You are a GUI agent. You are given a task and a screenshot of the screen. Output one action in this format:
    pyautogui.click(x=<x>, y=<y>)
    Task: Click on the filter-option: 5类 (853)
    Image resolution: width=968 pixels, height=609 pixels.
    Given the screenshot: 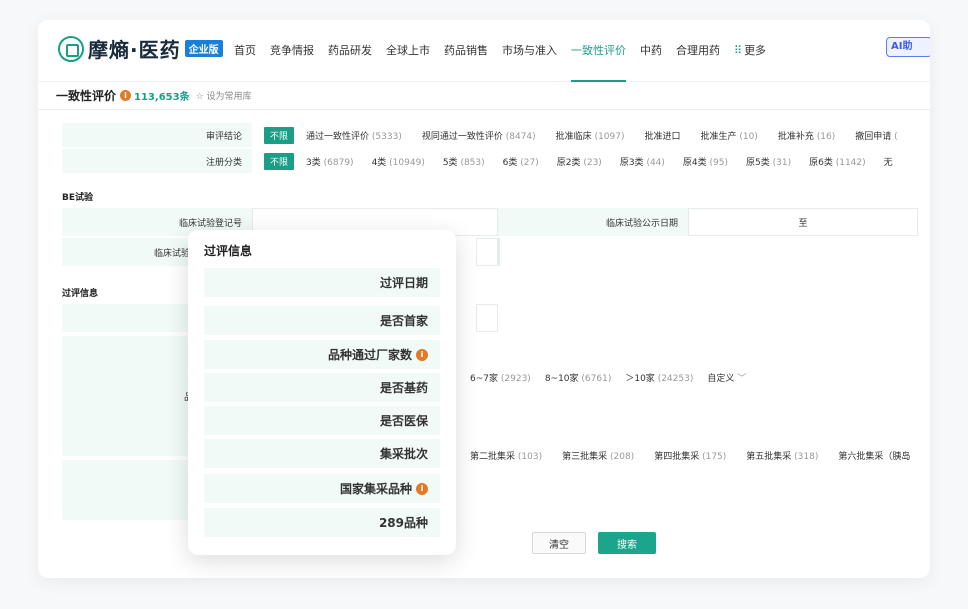 What is the action you would take?
    pyautogui.click(x=464, y=161)
    